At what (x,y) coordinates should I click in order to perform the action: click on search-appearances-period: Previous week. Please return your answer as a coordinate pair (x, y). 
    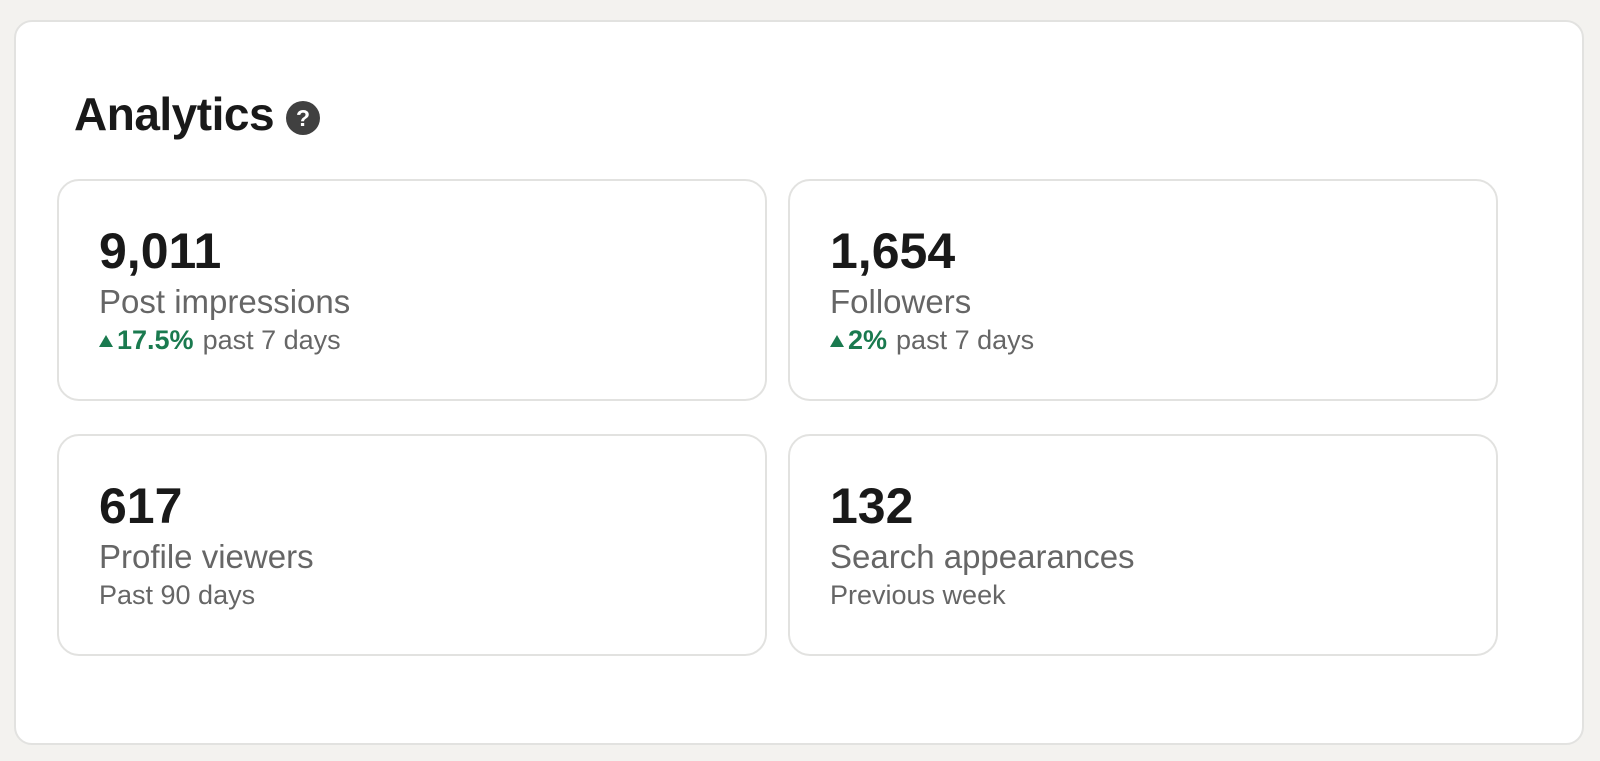
    Looking at the image, I should click on (918, 595).